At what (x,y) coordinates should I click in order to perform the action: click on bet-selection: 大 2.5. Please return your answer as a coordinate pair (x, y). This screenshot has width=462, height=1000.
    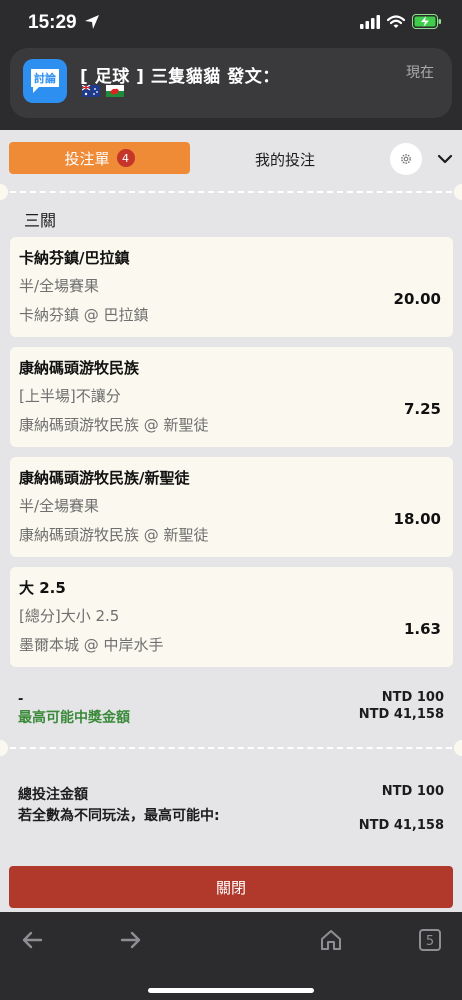
    Looking at the image, I should click on (42, 588).